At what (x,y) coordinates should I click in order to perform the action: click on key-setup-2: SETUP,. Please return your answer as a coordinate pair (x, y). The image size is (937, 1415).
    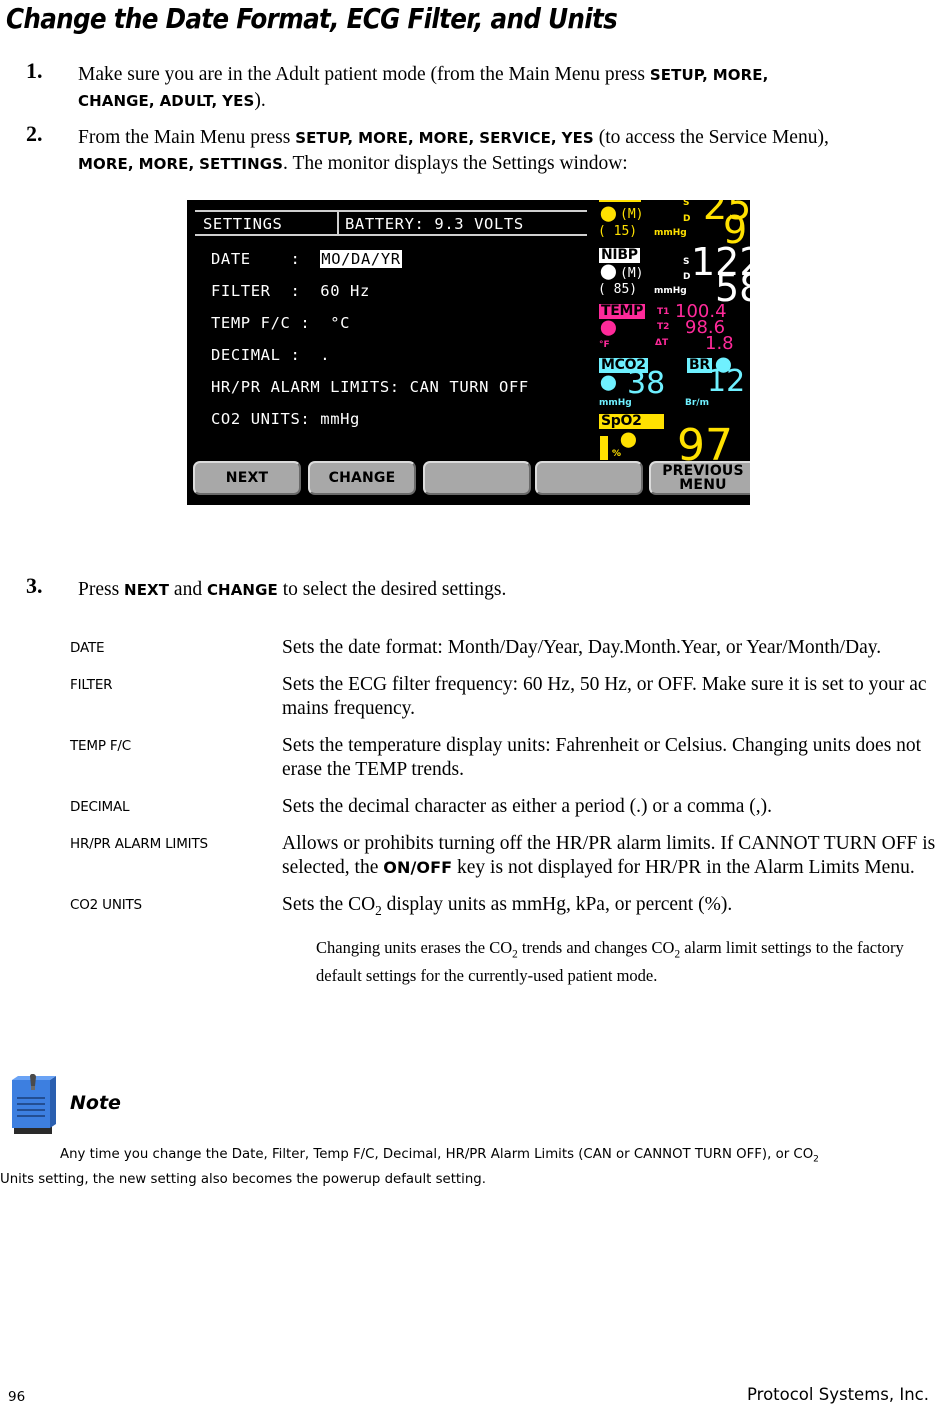
    Looking at the image, I should click on (324, 138).